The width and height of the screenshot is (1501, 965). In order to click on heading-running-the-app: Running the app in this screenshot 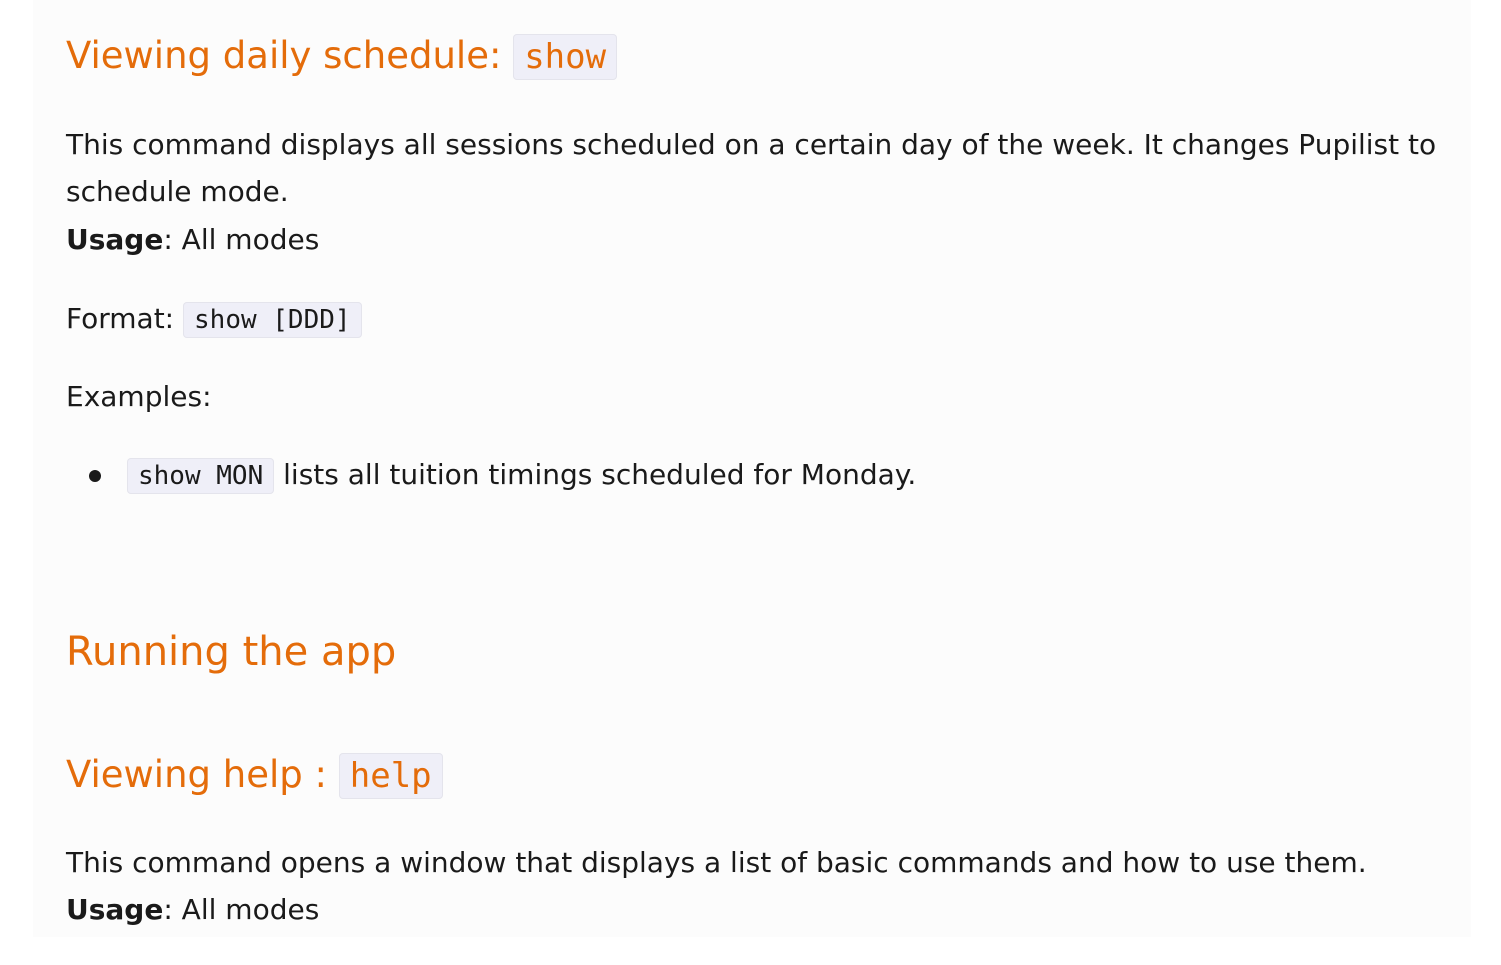, I will do `click(231, 652)`.